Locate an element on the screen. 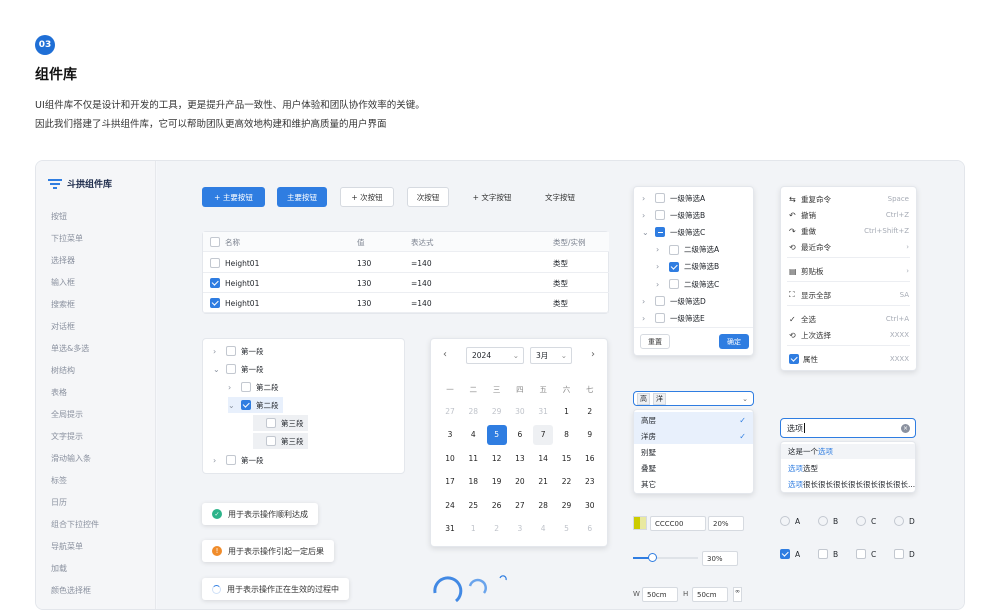 Image resolution: width=1000 pixels, height=610 pixels. sidebar-item: 表格 is located at coordinates (59, 392).